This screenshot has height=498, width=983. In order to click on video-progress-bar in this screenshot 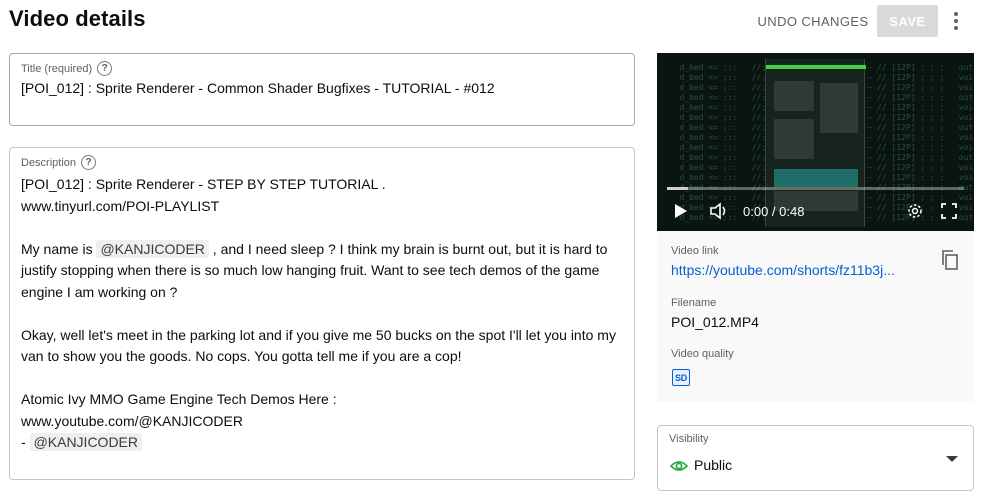, I will do `click(815, 188)`.